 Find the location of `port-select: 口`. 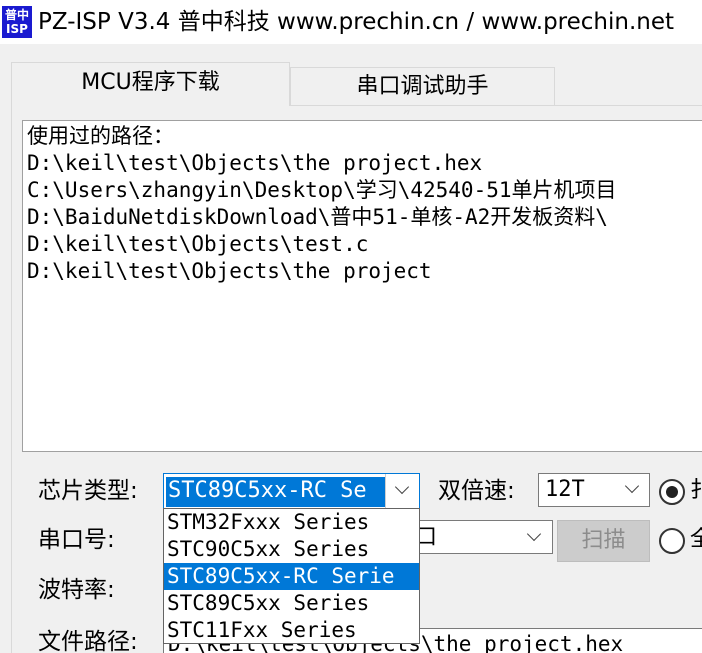

port-select: 口 is located at coordinates (476, 537).